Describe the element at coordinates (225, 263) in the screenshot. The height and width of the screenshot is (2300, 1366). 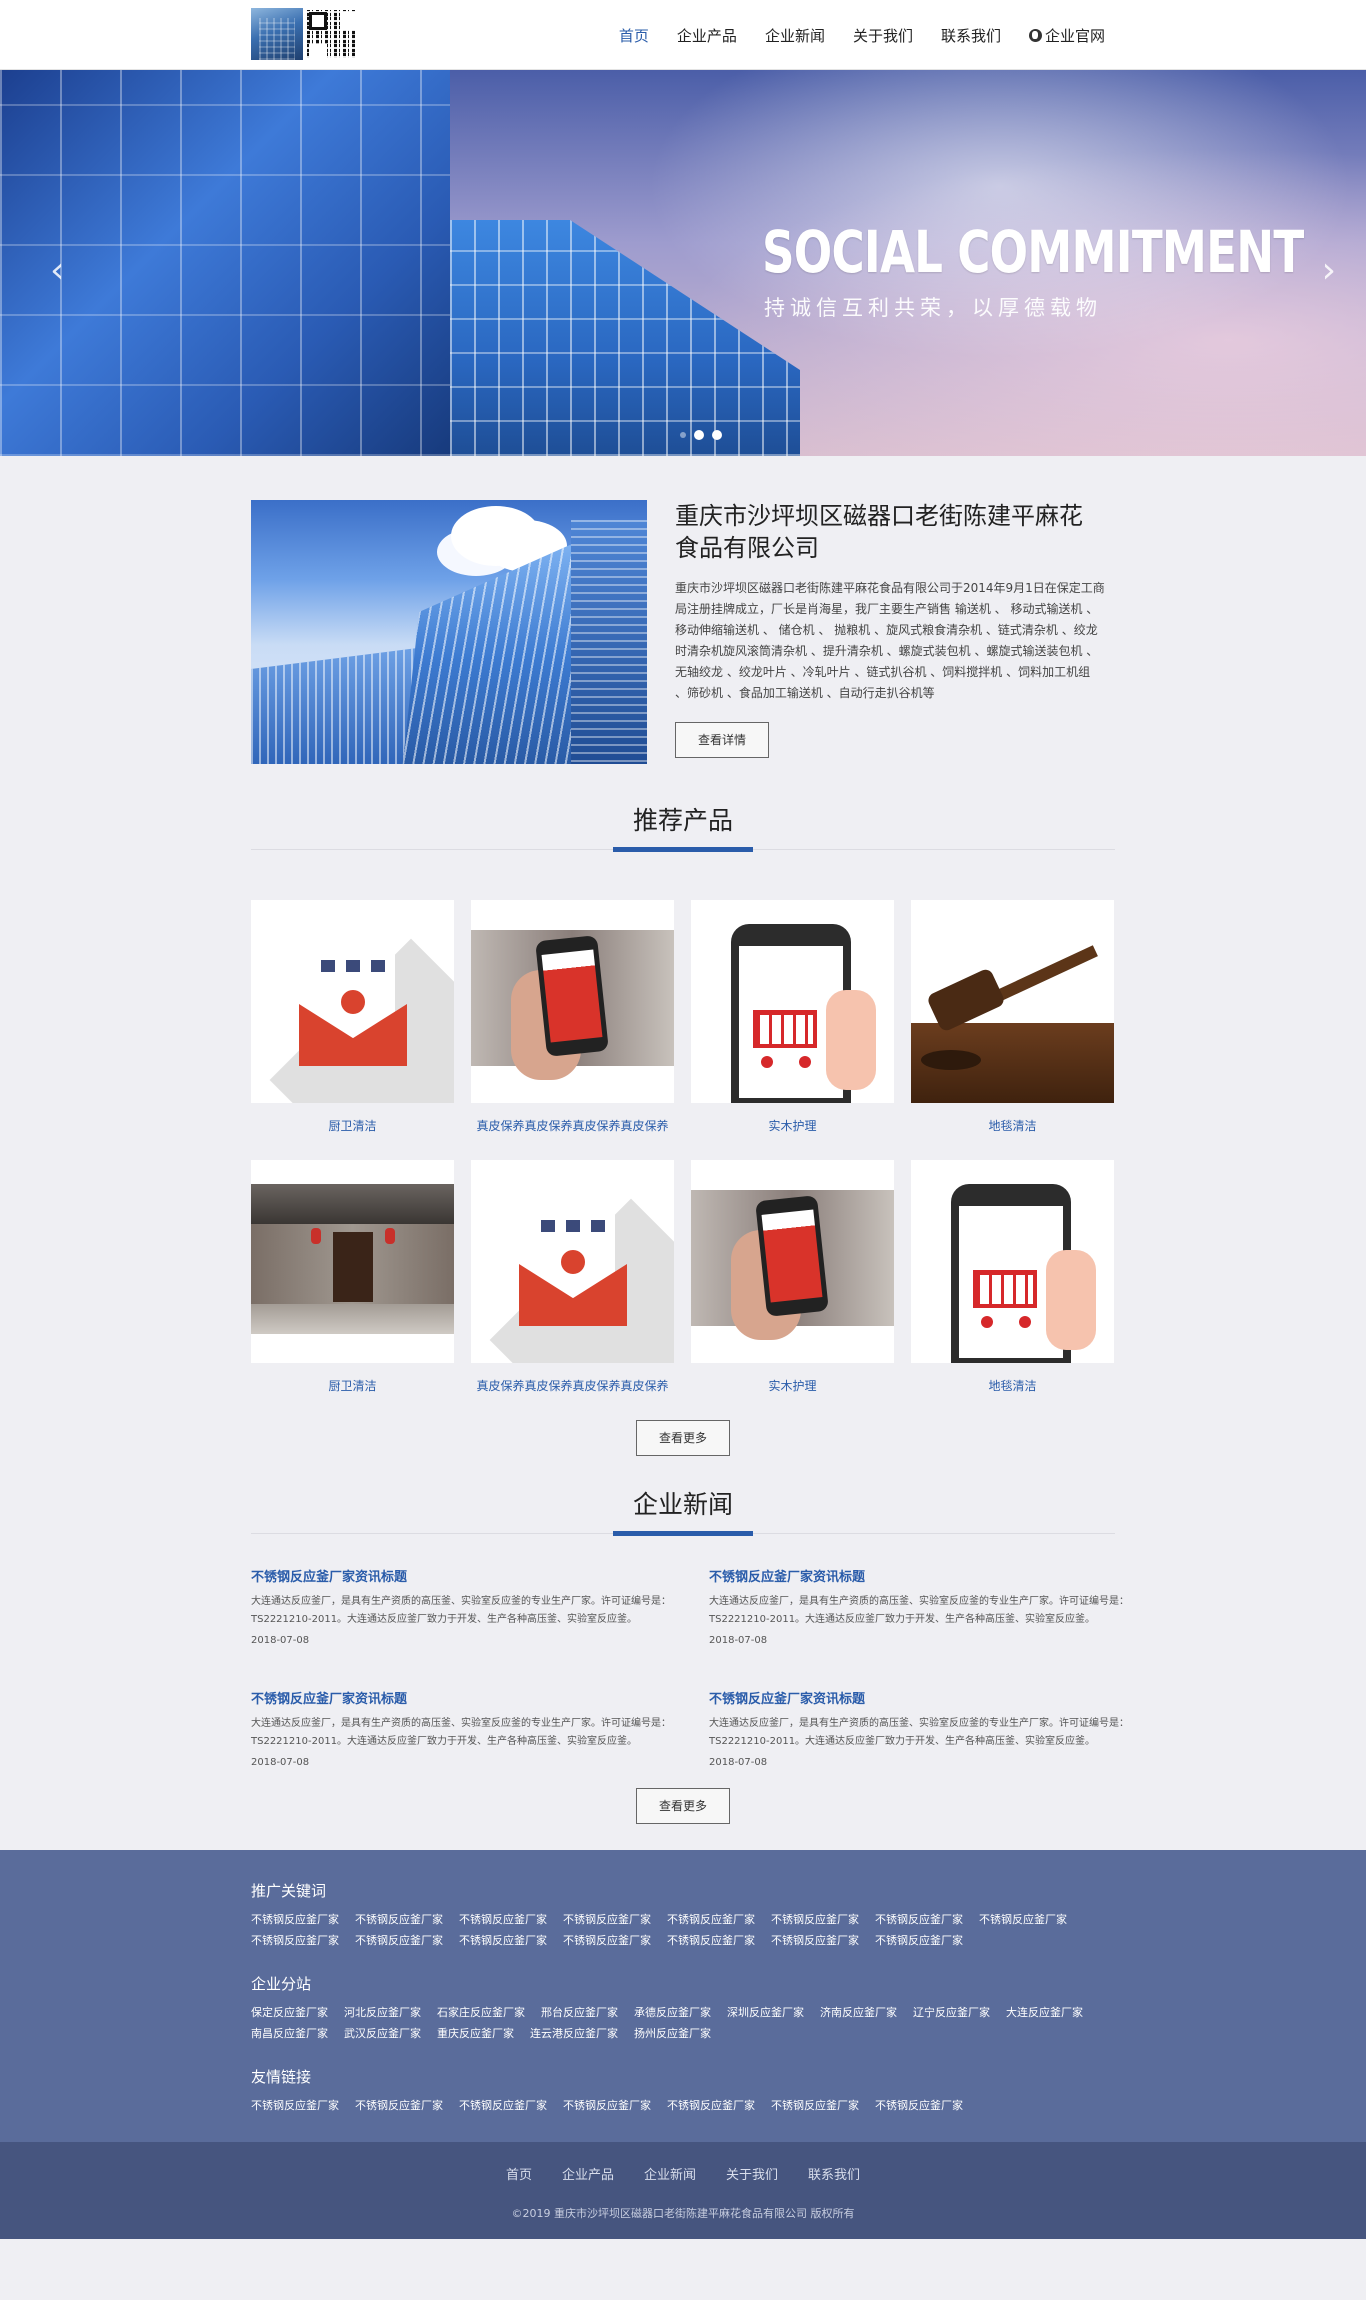
I see `banner-building-left` at that location.